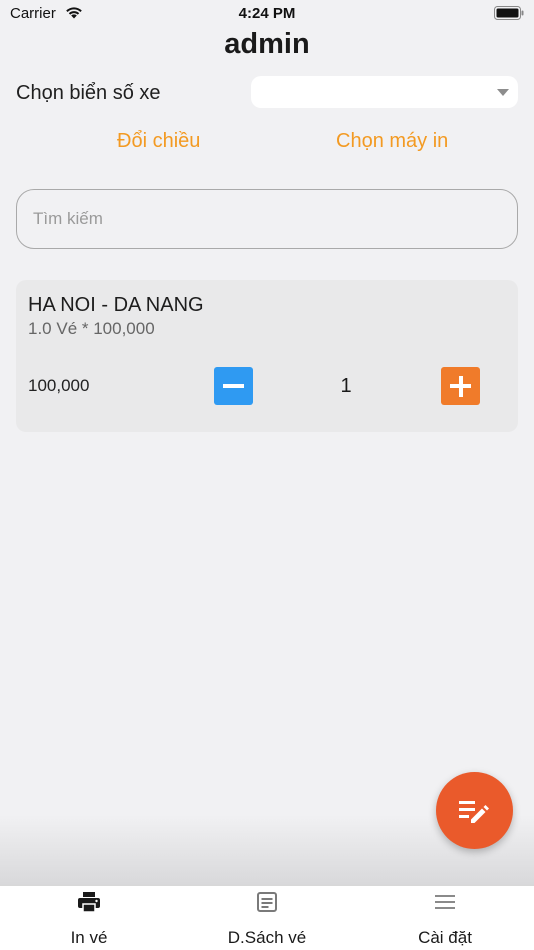 The height and width of the screenshot is (950, 534). I want to click on battery-icon, so click(509, 13).